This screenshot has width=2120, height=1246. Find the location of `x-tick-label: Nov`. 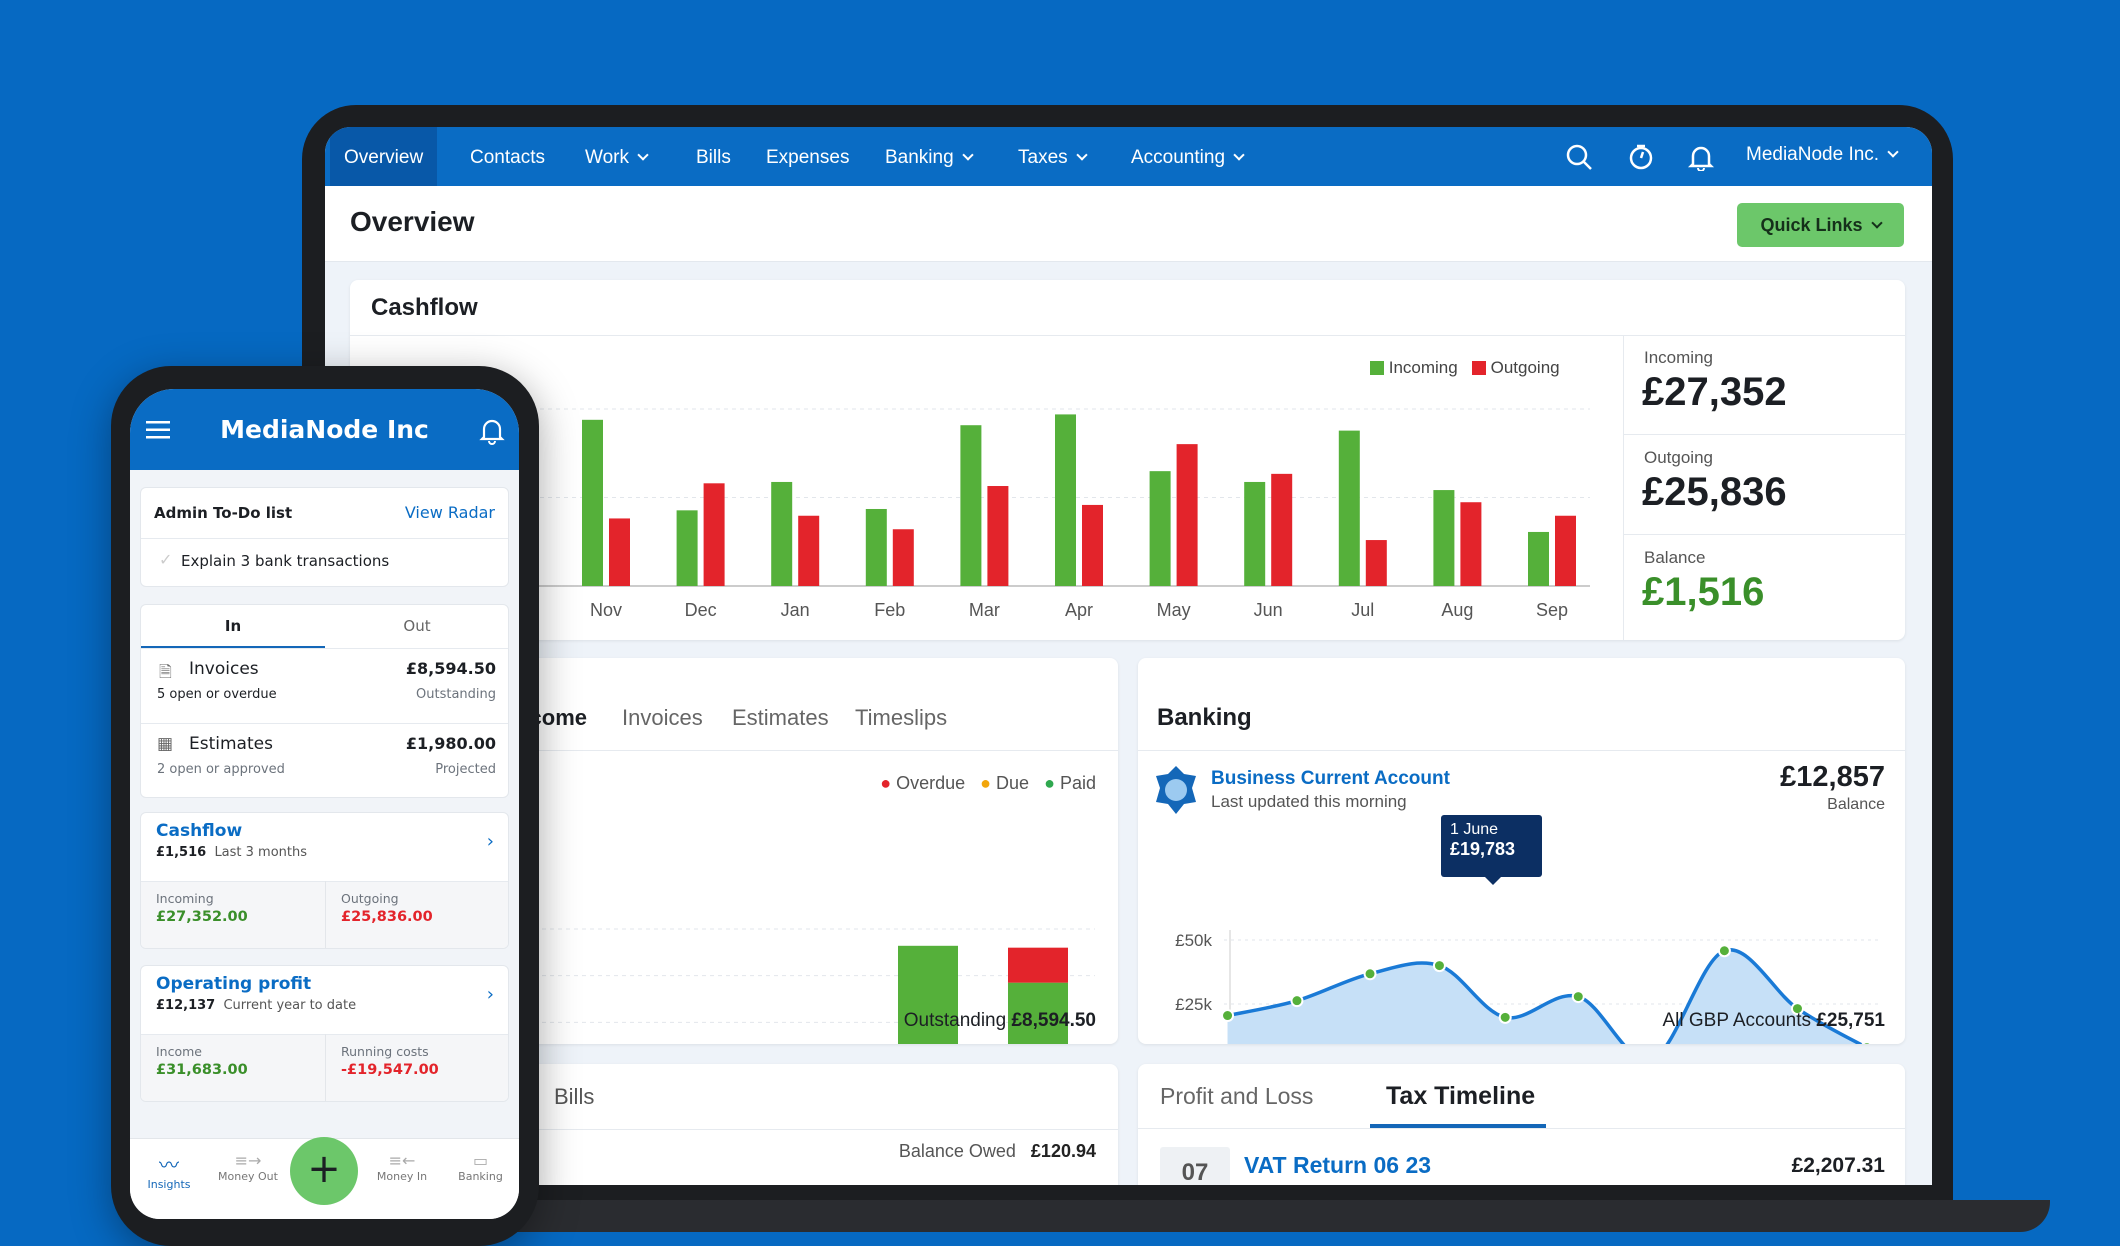

x-tick-label: Nov is located at coordinates (606, 610).